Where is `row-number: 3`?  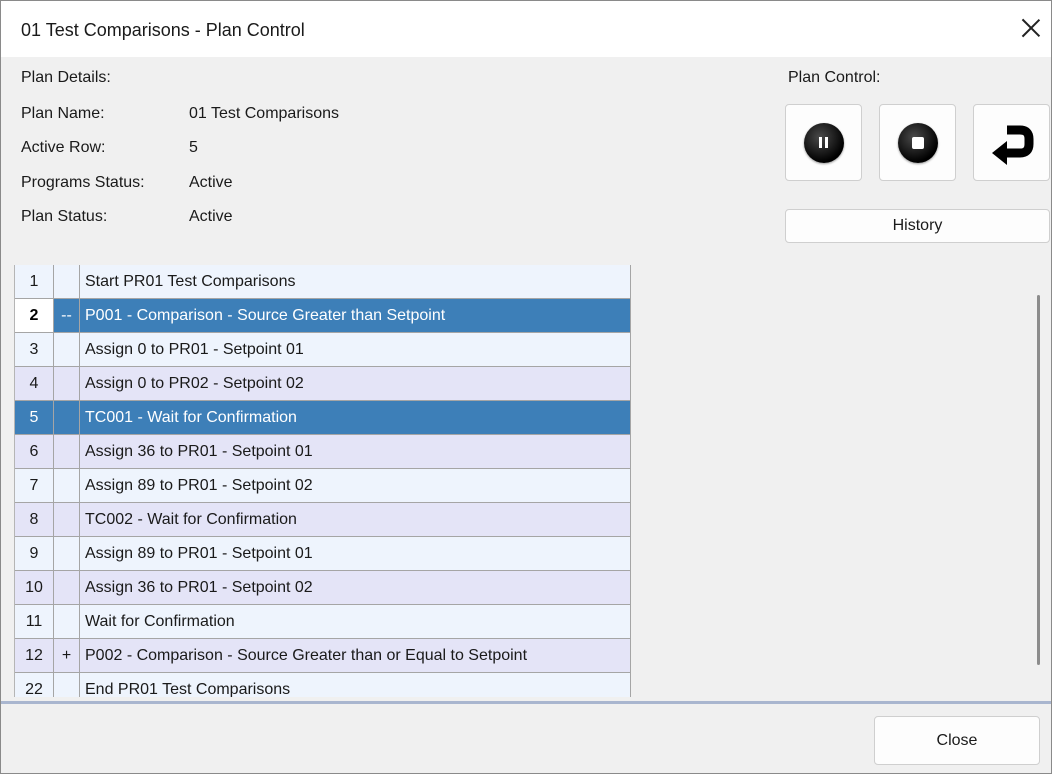
row-number: 3 is located at coordinates (34, 350).